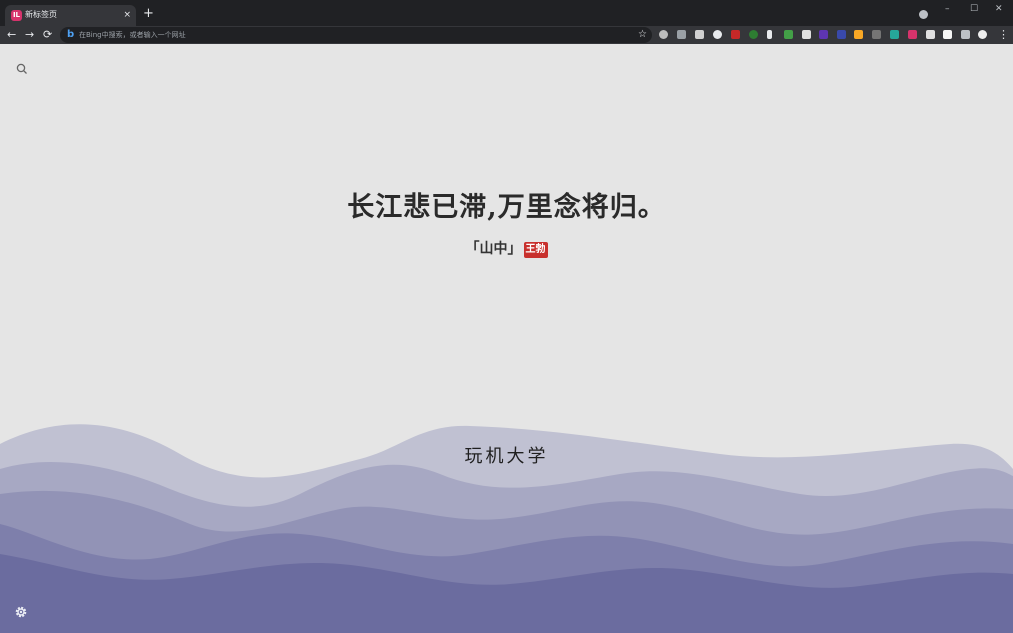  I want to click on gem-icon, so click(788, 34).